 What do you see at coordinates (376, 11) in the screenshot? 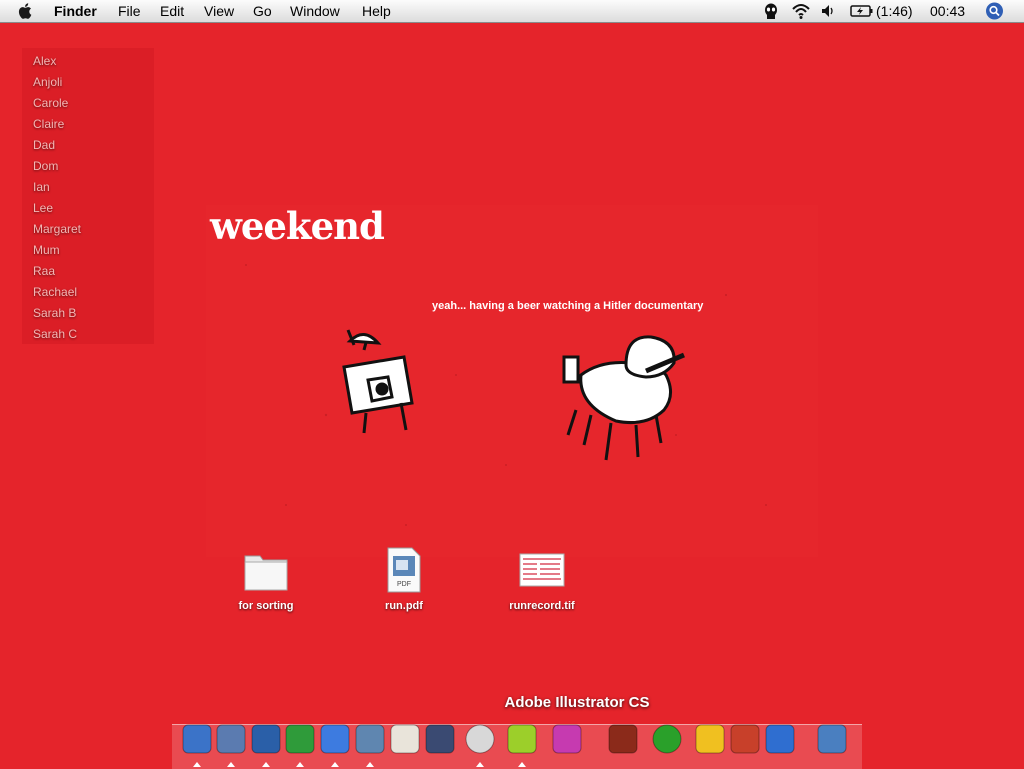
I see `menu-help: Help` at bounding box center [376, 11].